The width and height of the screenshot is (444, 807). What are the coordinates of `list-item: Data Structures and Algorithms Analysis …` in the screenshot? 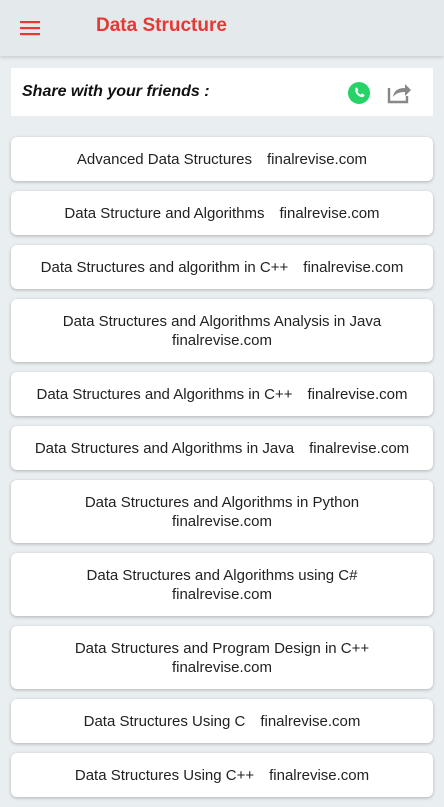 It's located at (222, 330).